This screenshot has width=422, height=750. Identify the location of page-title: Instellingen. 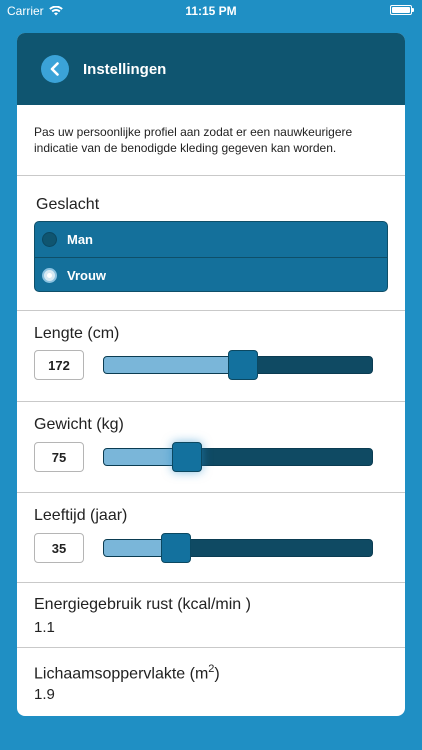
(125, 69).